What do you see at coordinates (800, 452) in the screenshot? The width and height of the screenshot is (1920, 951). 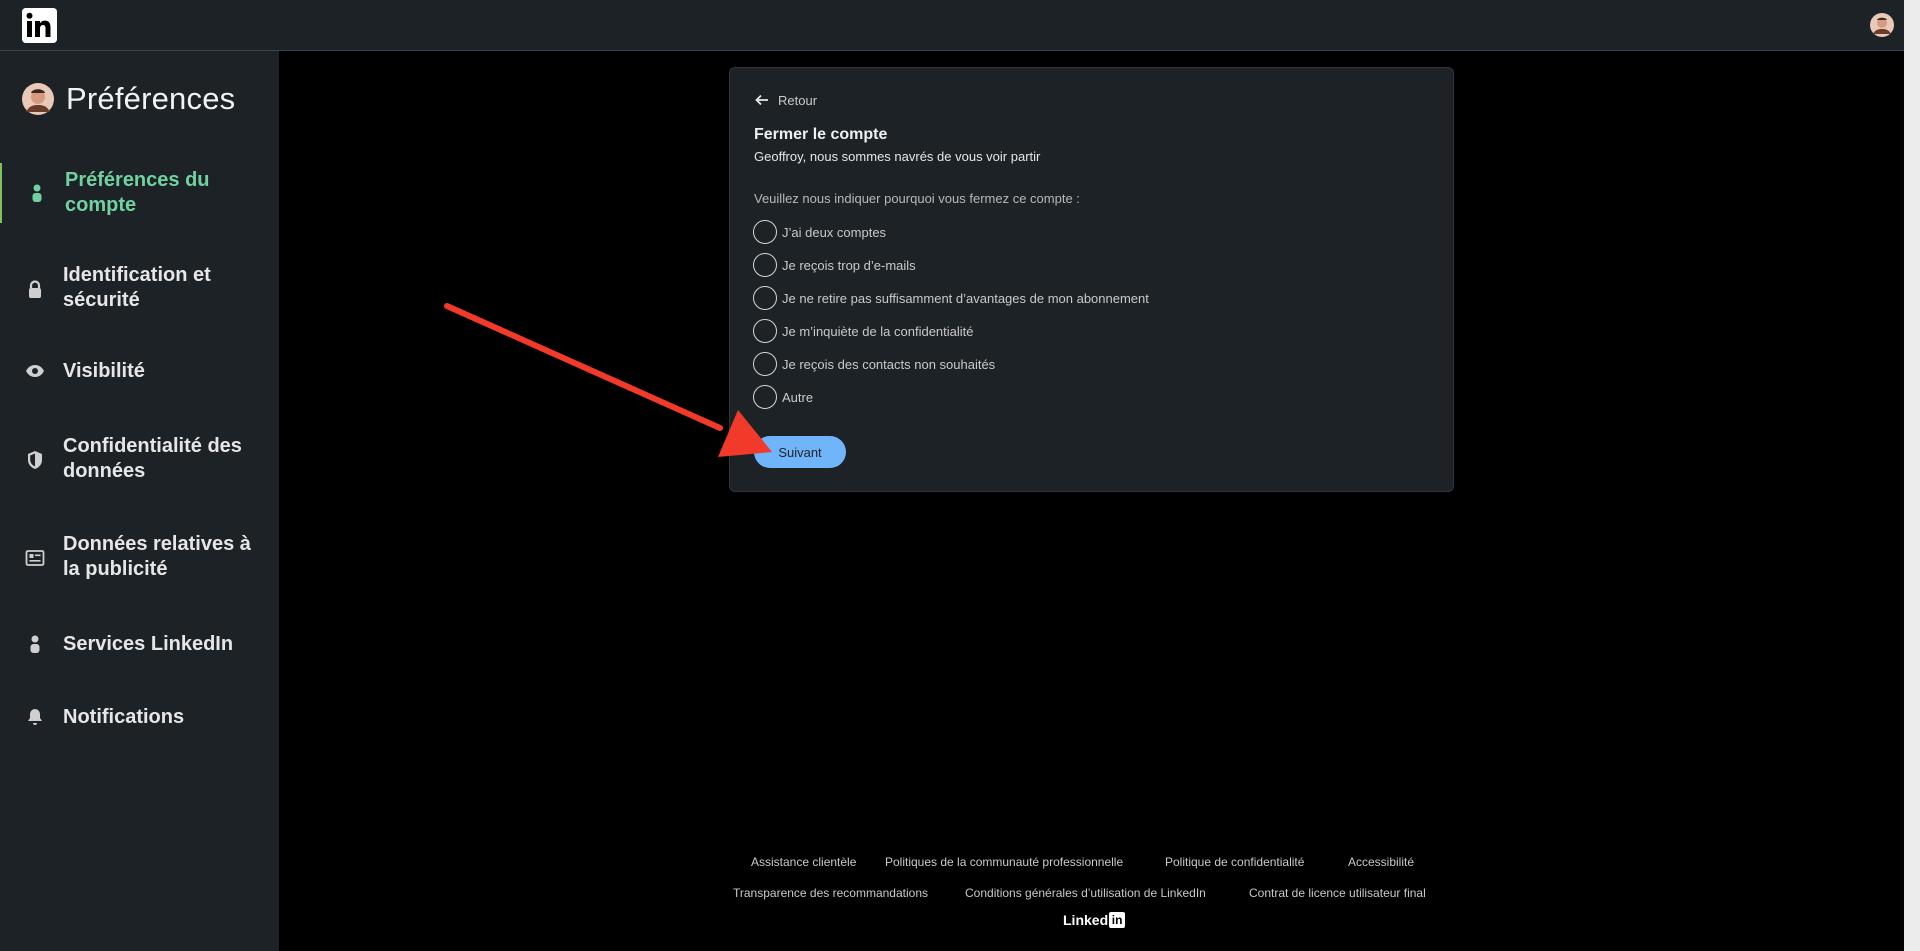 I see `next-button: Suivant` at bounding box center [800, 452].